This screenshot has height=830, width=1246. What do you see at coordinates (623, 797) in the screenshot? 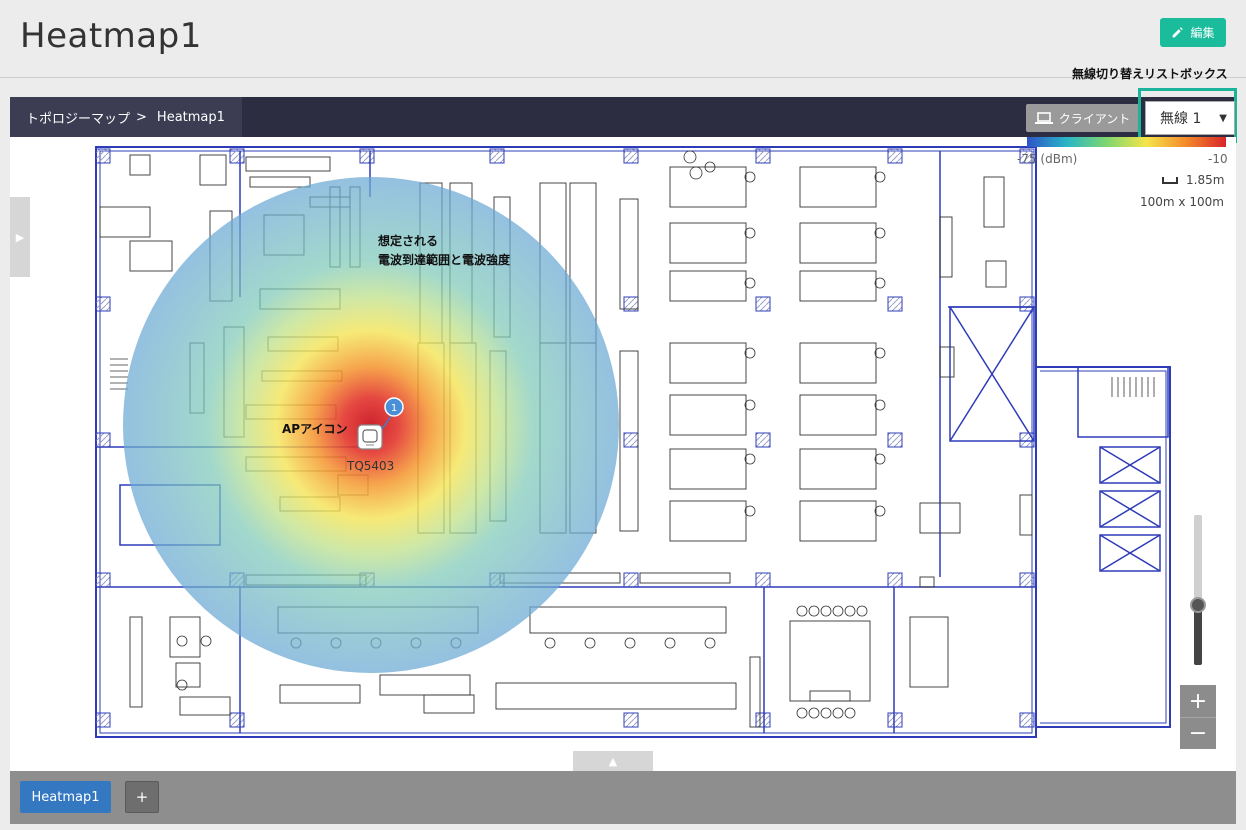
I see `map-tab-bar: Heatmap1 +` at bounding box center [623, 797].